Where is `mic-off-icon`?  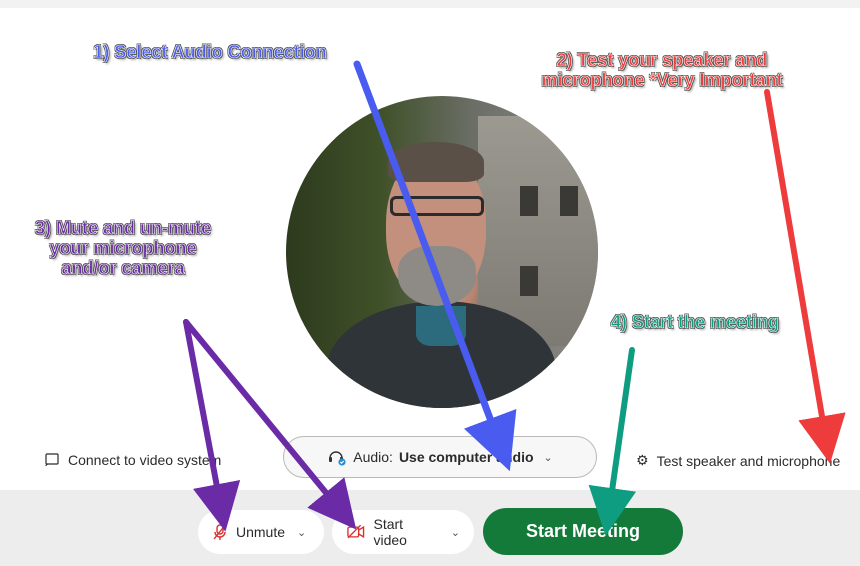 mic-off-icon is located at coordinates (220, 531).